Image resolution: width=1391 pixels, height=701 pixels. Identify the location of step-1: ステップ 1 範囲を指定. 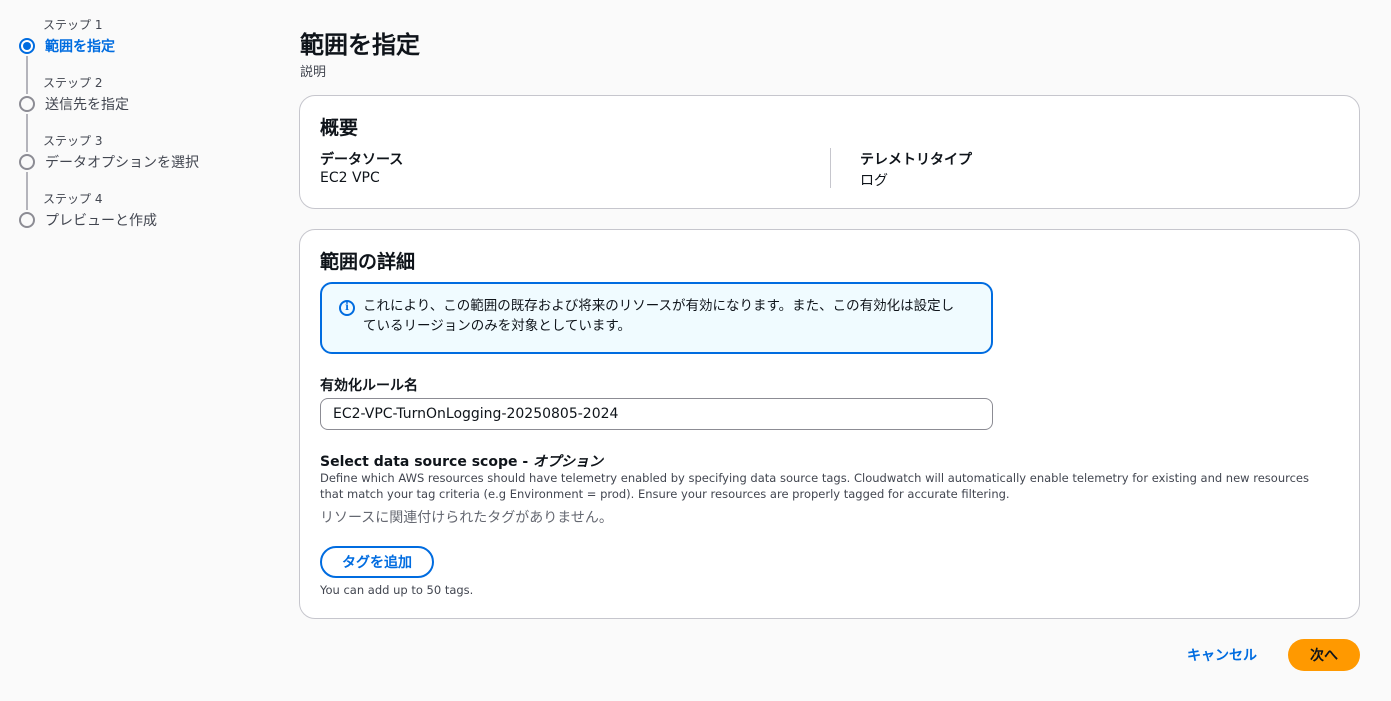
(138, 54).